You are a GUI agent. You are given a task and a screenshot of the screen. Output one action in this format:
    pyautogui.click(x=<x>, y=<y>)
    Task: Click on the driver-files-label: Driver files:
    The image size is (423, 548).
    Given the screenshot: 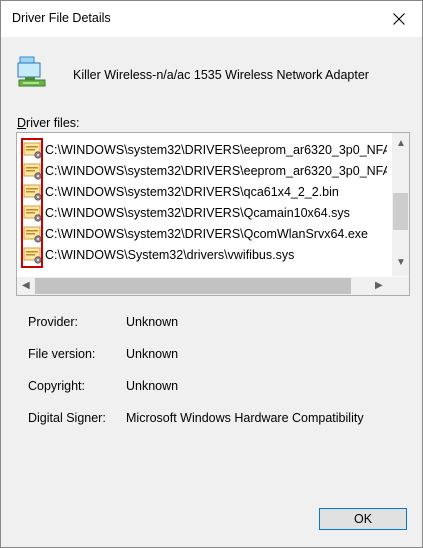 What is the action you would take?
    pyautogui.click(x=48, y=123)
    